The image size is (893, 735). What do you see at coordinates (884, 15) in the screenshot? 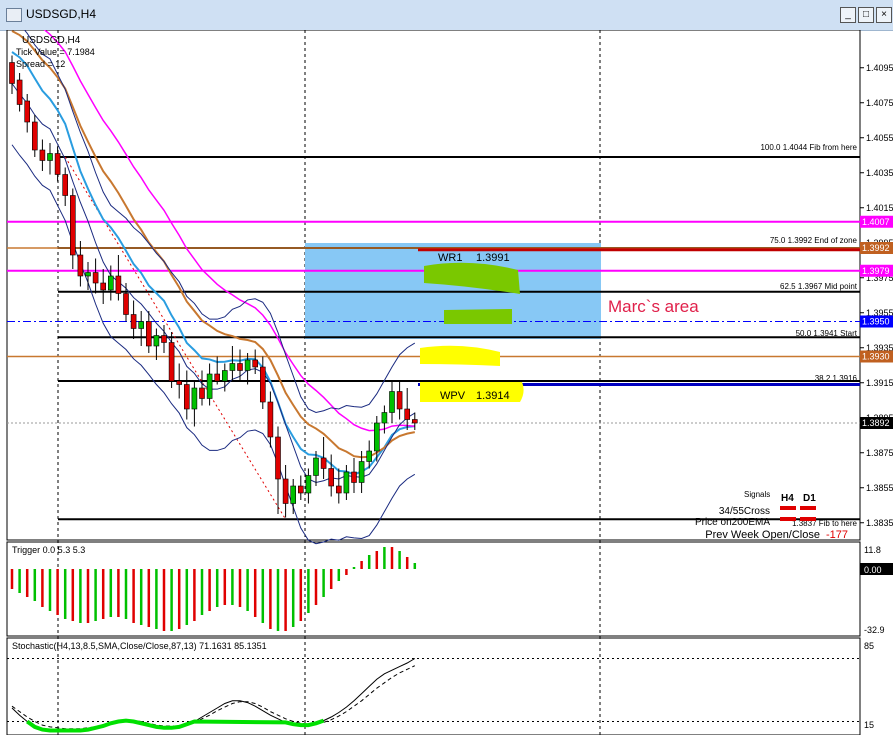
I see `close-icon: ×` at bounding box center [884, 15].